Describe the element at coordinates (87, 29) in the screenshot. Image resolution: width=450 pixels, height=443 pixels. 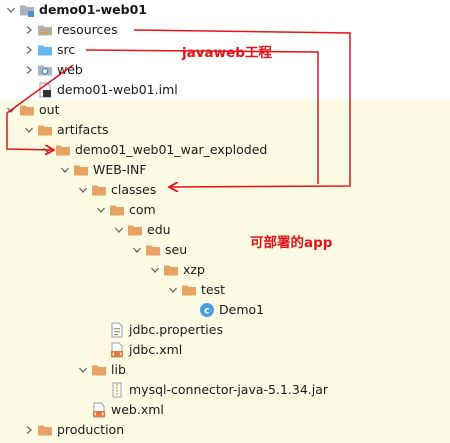
I see `tree-item-label: resources` at that location.